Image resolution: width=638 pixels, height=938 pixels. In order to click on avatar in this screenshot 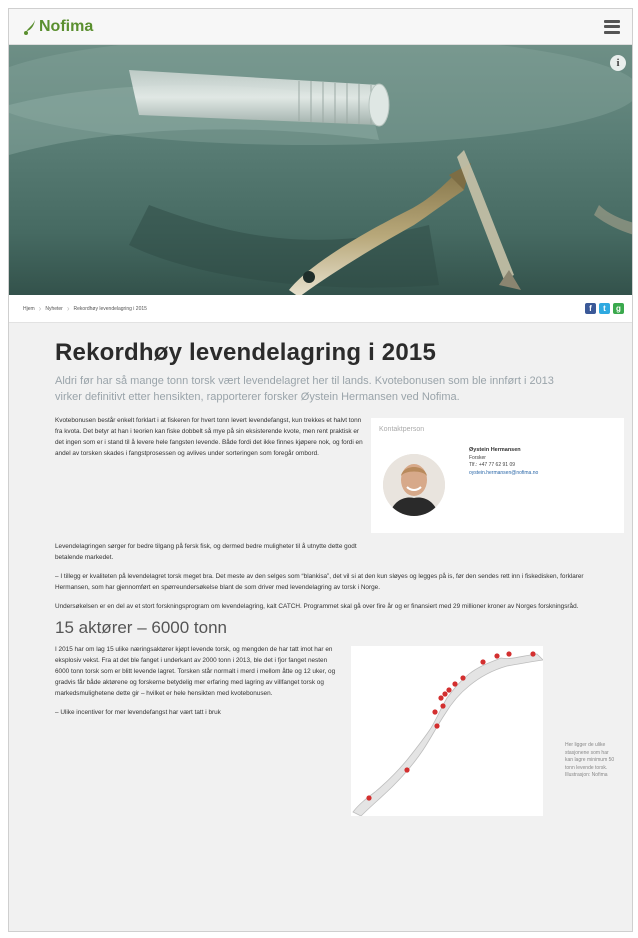, I will do `click(414, 485)`.